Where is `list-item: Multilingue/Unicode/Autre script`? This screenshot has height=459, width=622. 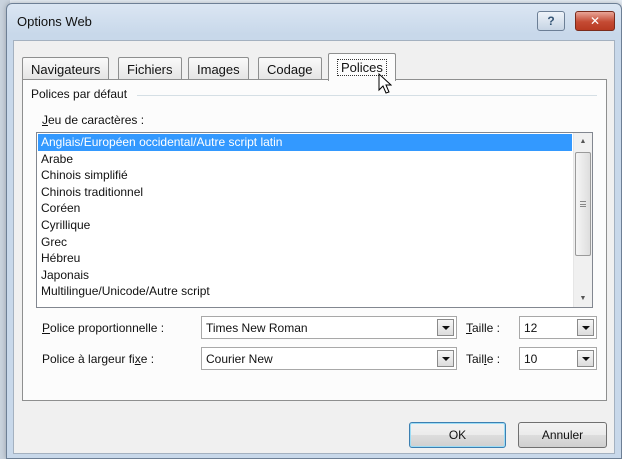 list-item: Multilingue/Unicode/Autre script is located at coordinates (305, 291).